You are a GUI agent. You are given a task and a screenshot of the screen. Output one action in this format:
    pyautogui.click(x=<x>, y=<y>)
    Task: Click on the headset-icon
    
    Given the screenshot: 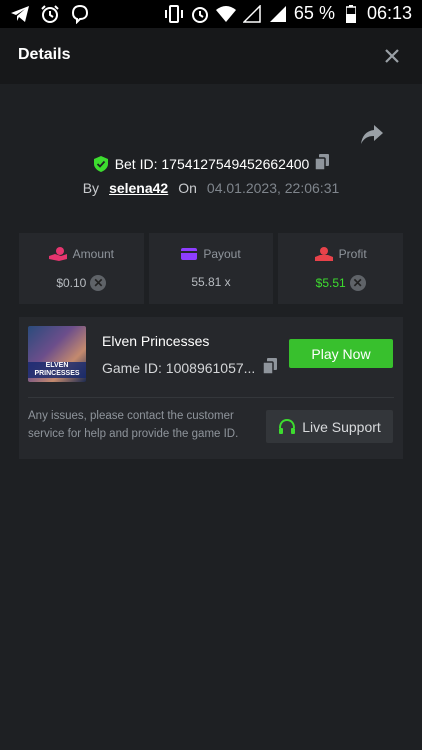 What is the action you would take?
    pyautogui.click(x=287, y=426)
    